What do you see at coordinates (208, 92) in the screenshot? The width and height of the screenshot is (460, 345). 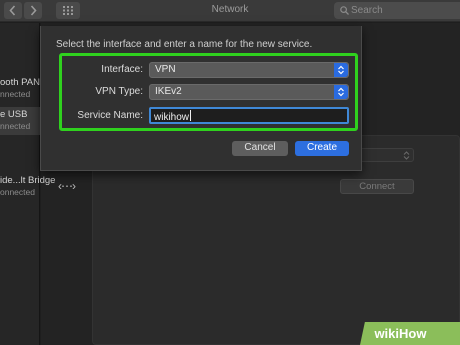 I see `highlight-box` at bounding box center [208, 92].